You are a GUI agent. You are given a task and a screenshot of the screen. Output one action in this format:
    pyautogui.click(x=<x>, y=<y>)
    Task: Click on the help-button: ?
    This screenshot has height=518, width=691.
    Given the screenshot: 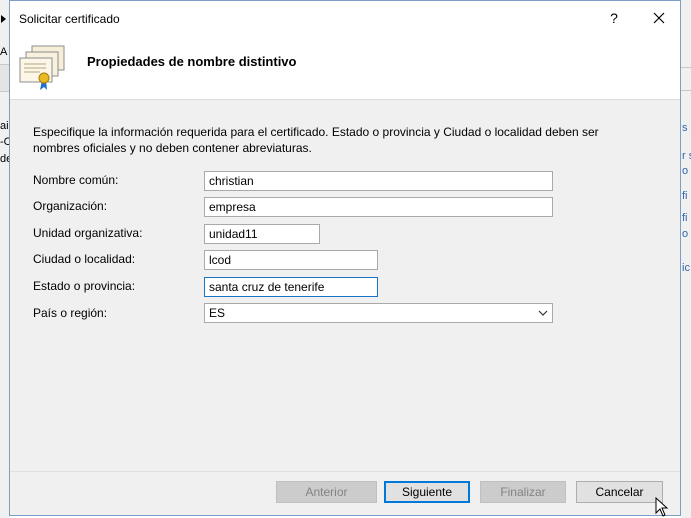 What is the action you would take?
    pyautogui.click(x=614, y=18)
    